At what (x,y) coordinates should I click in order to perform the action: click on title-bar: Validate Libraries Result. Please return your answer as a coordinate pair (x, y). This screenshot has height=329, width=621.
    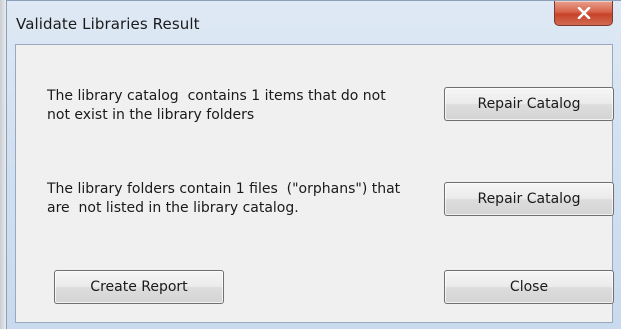
    Looking at the image, I should click on (314, 23).